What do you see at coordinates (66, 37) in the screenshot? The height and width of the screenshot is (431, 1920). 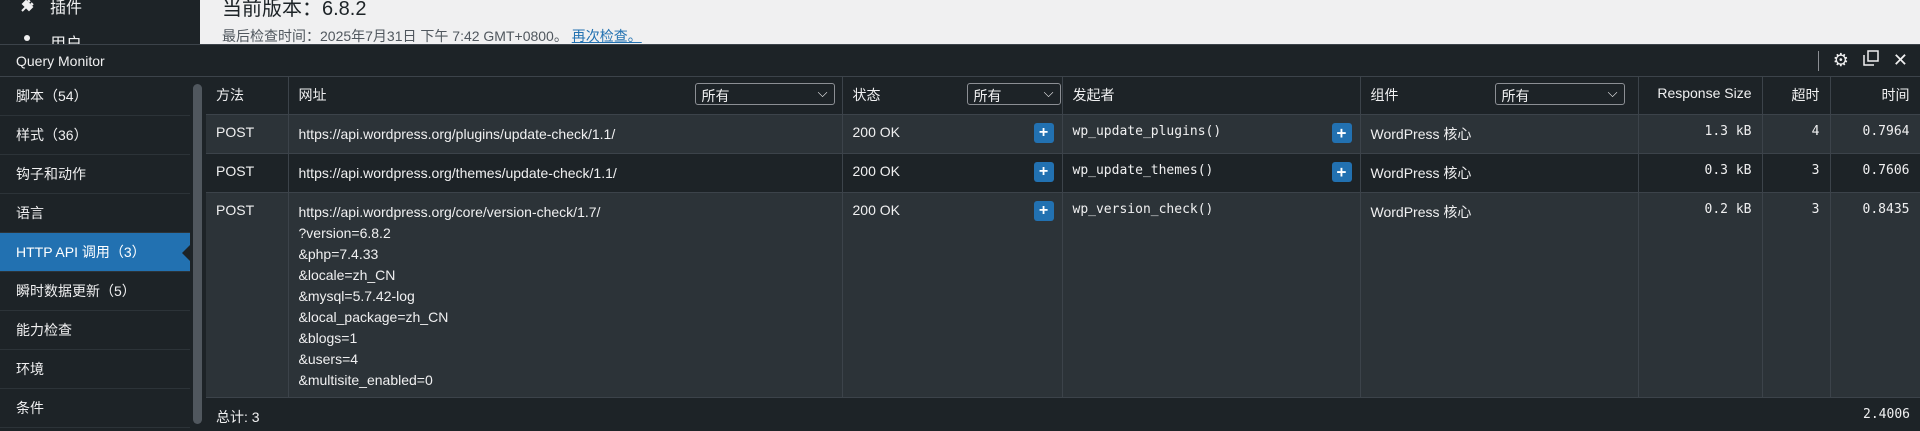 I see `sidebar-item-label: 用户` at bounding box center [66, 37].